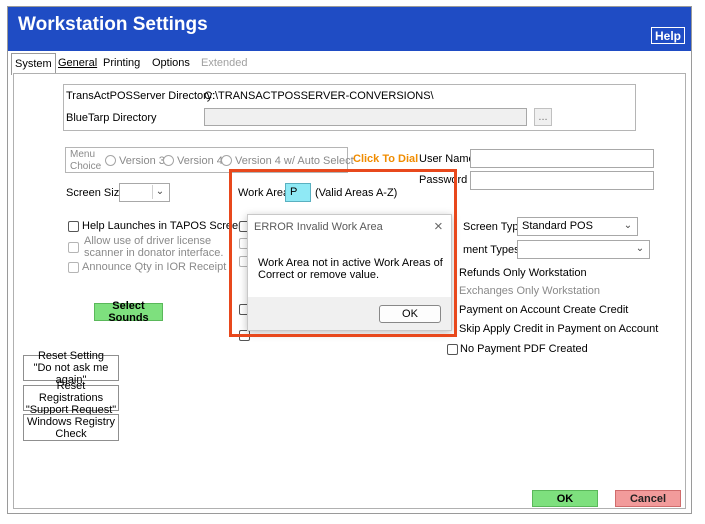  Describe the element at coordinates (343, 253) in the screenshot. I see `error-highlight-frame` at that location.